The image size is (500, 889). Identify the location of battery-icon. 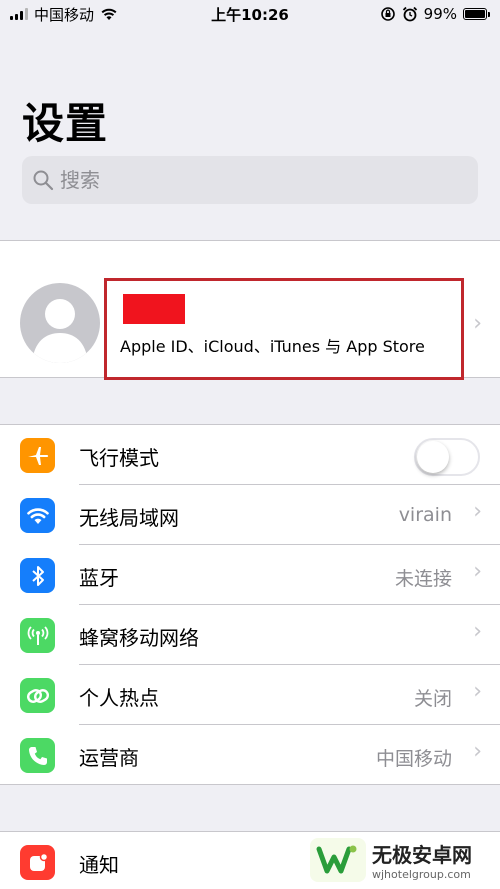
(476, 14).